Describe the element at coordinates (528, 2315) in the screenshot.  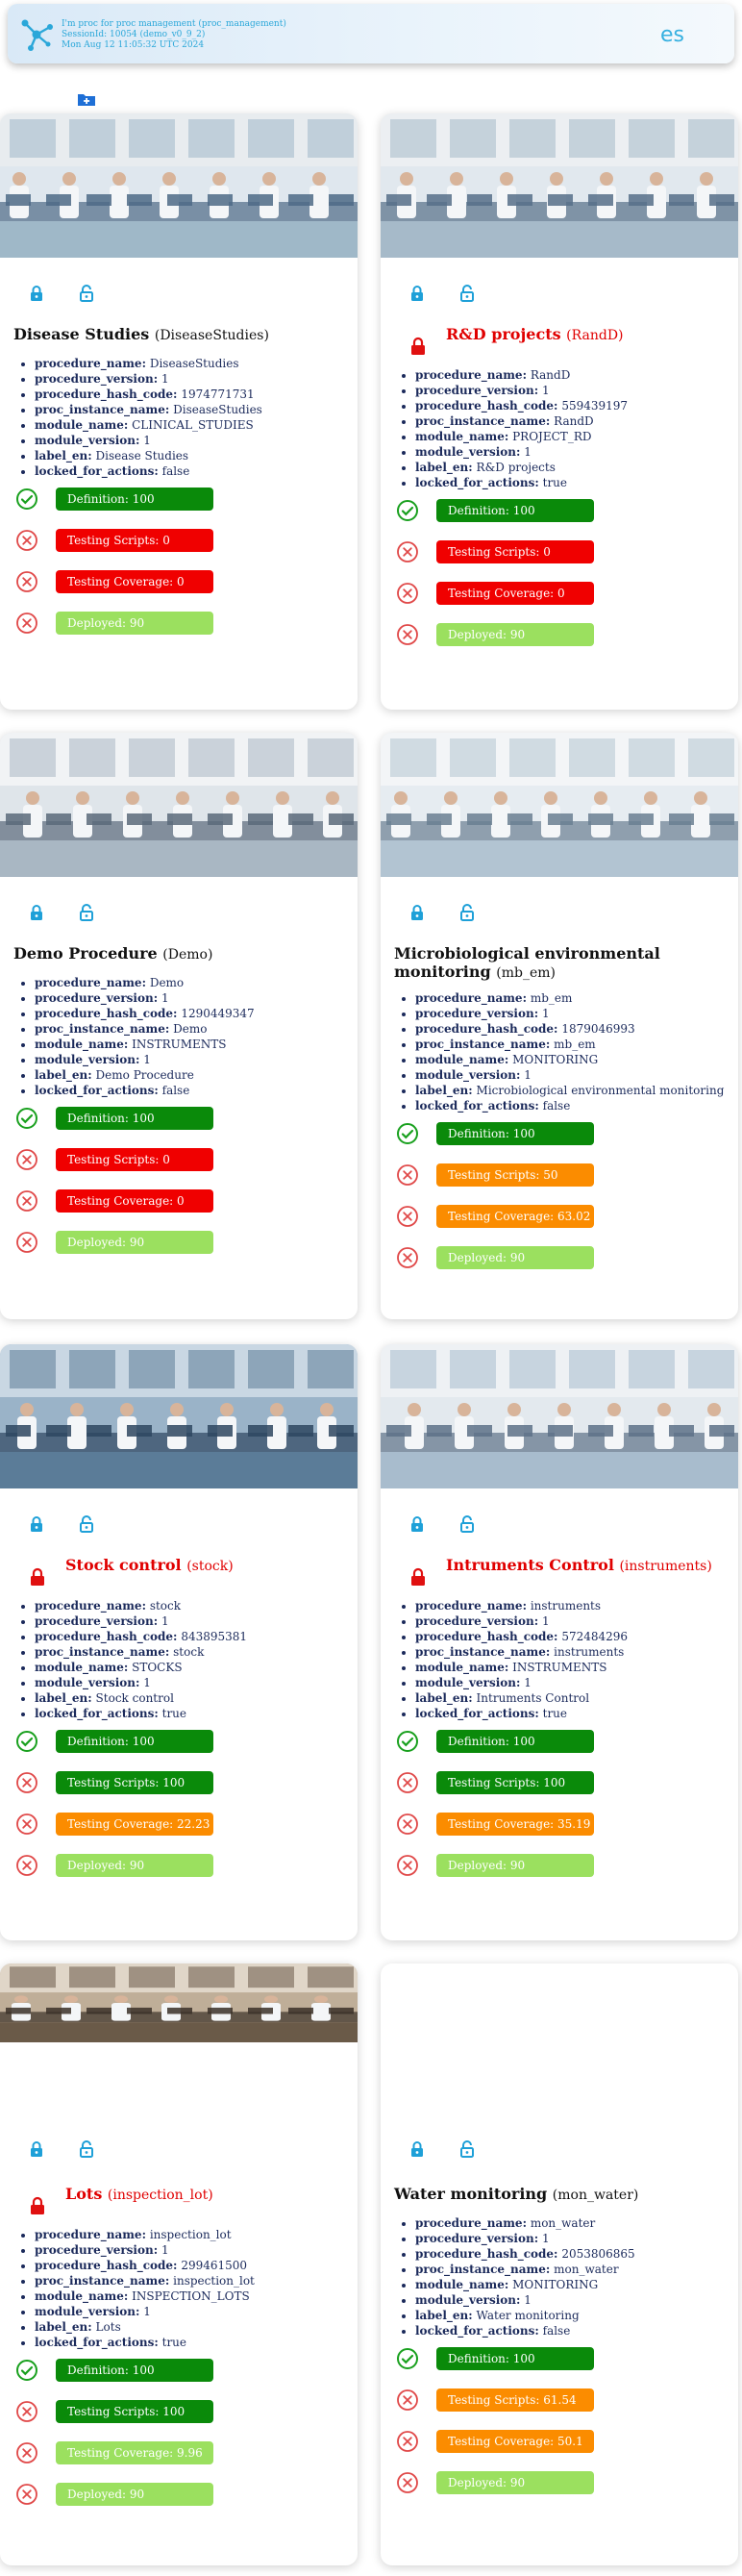
I see `property-value: Water monitoring` at that location.